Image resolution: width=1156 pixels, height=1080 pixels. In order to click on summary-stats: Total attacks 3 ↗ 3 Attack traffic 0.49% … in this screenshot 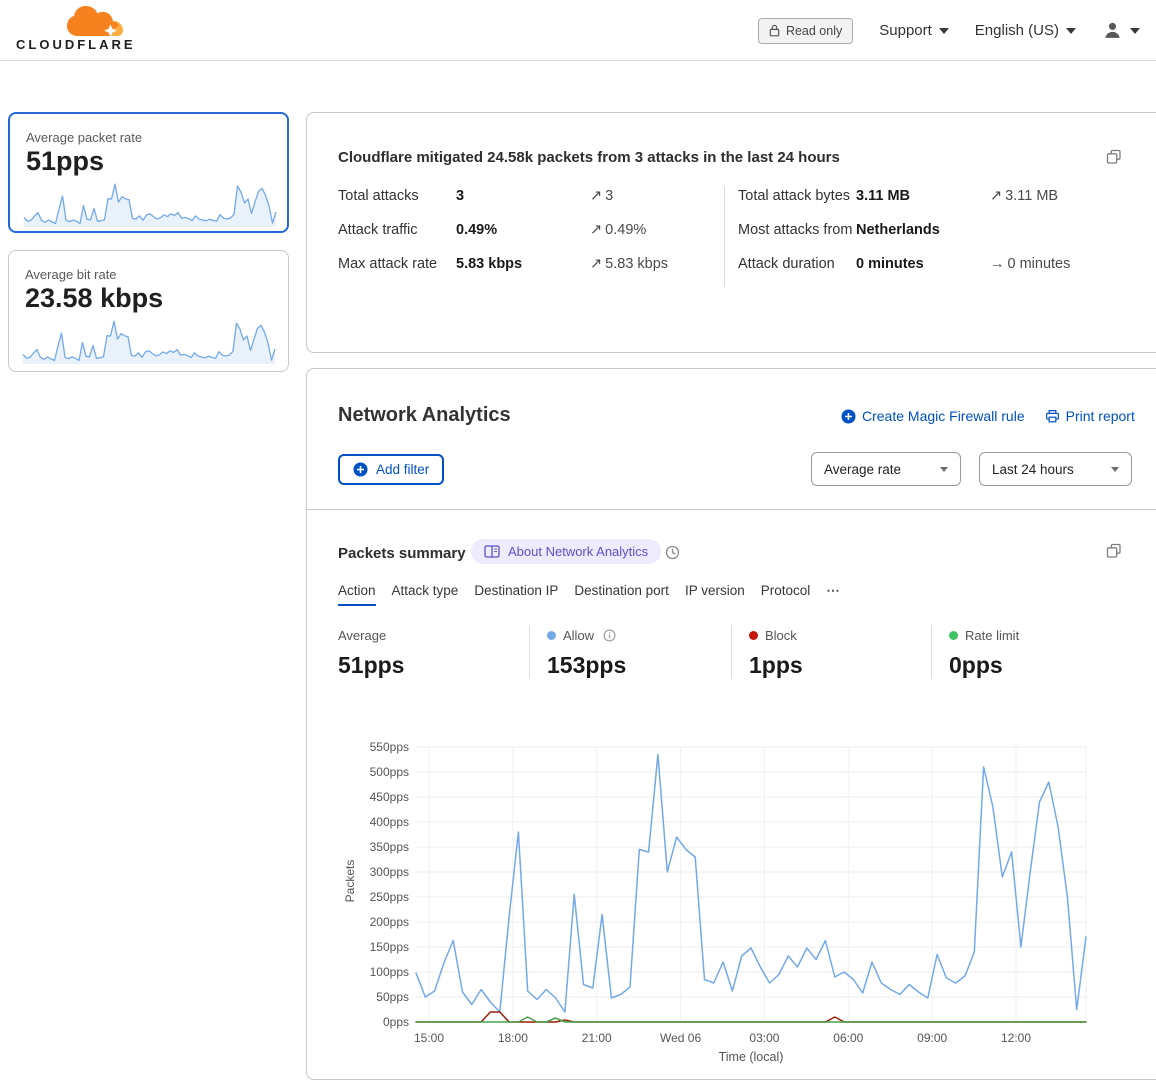, I will do `click(736, 237)`.